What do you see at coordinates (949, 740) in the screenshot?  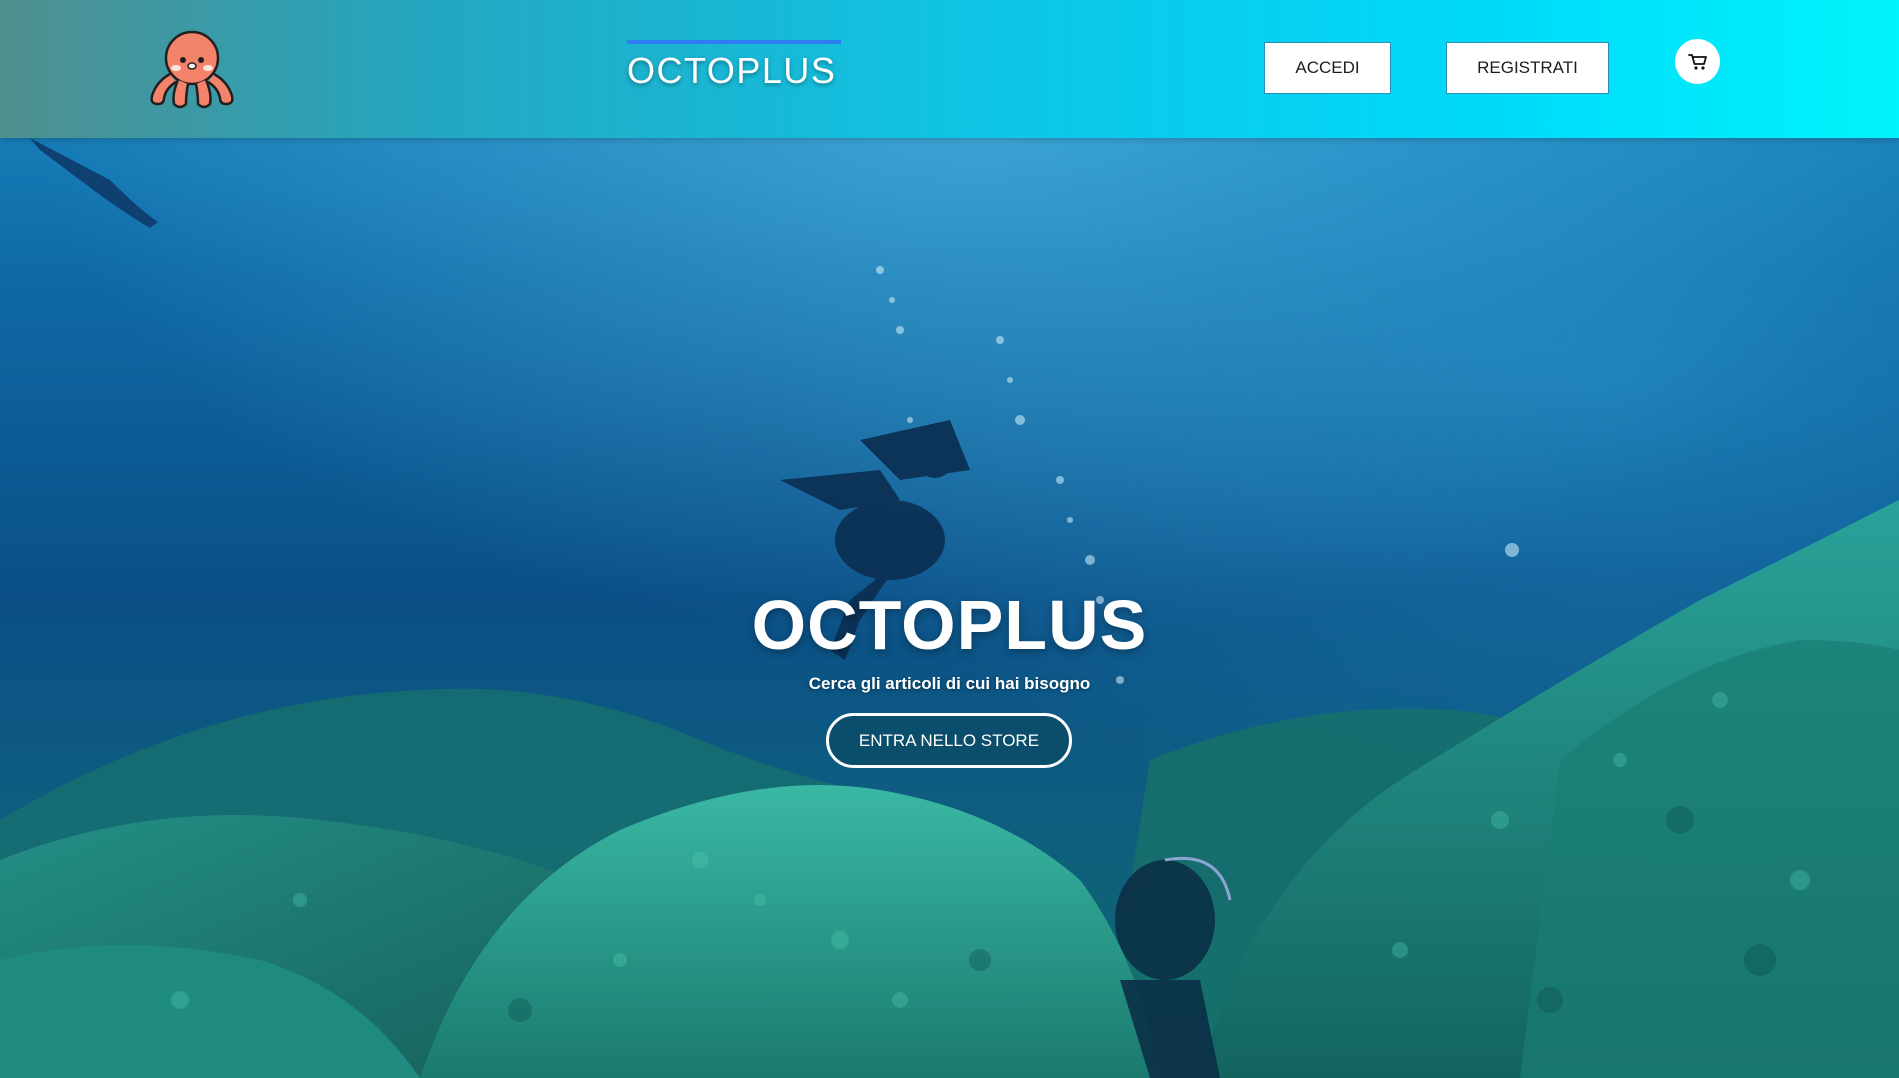 I see `enter-store-button: ENTRA NELLO STORE` at bounding box center [949, 740].